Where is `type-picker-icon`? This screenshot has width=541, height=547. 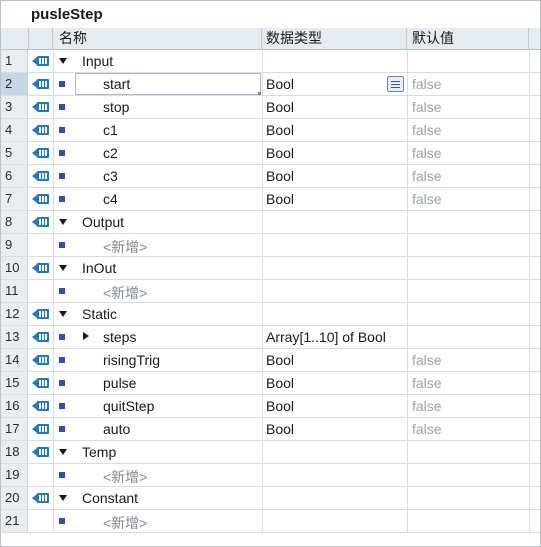
type-picker-icon is located at coordinates (395, 84).